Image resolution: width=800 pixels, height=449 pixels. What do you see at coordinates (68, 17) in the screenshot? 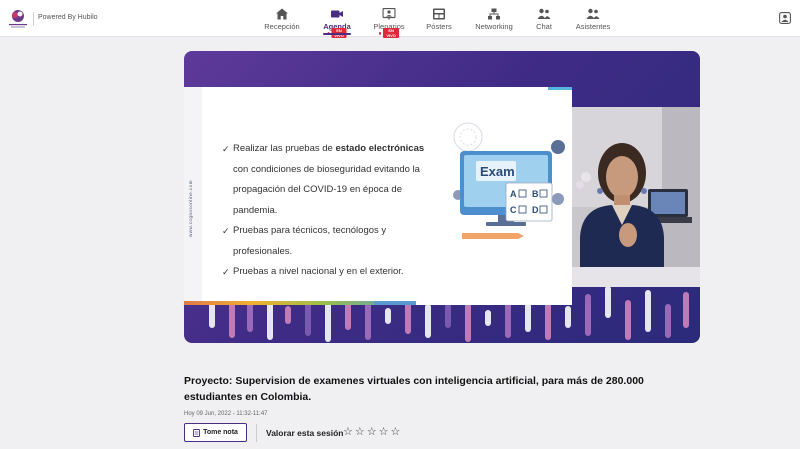
I see `powered-by-text: Powered By Hubilo` at bounding box center [68, 17].